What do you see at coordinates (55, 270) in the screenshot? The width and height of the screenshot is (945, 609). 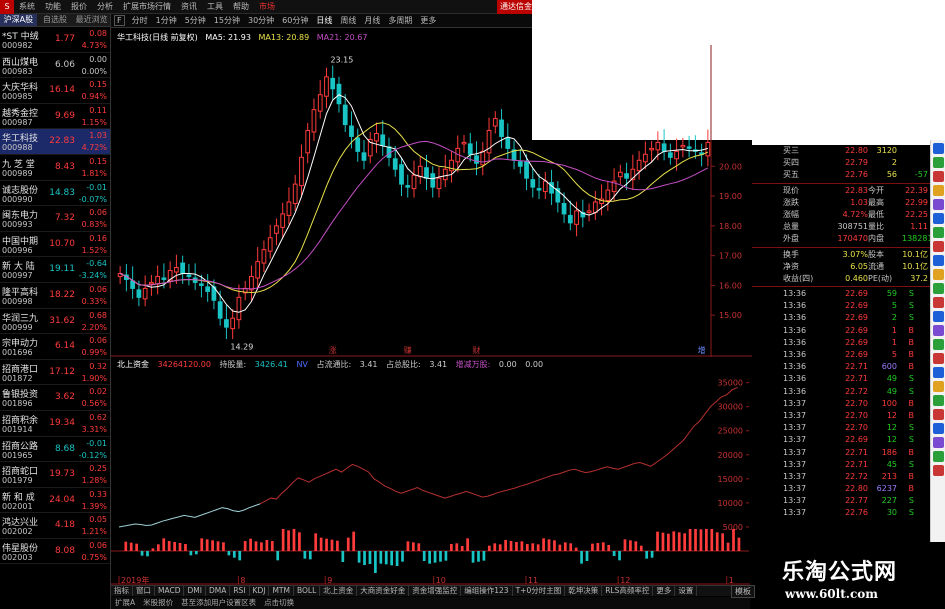 I see `stock-row: 新 大 陆 000997 19.11 -0.64 -3.24%` at bounding box center [55, 270].